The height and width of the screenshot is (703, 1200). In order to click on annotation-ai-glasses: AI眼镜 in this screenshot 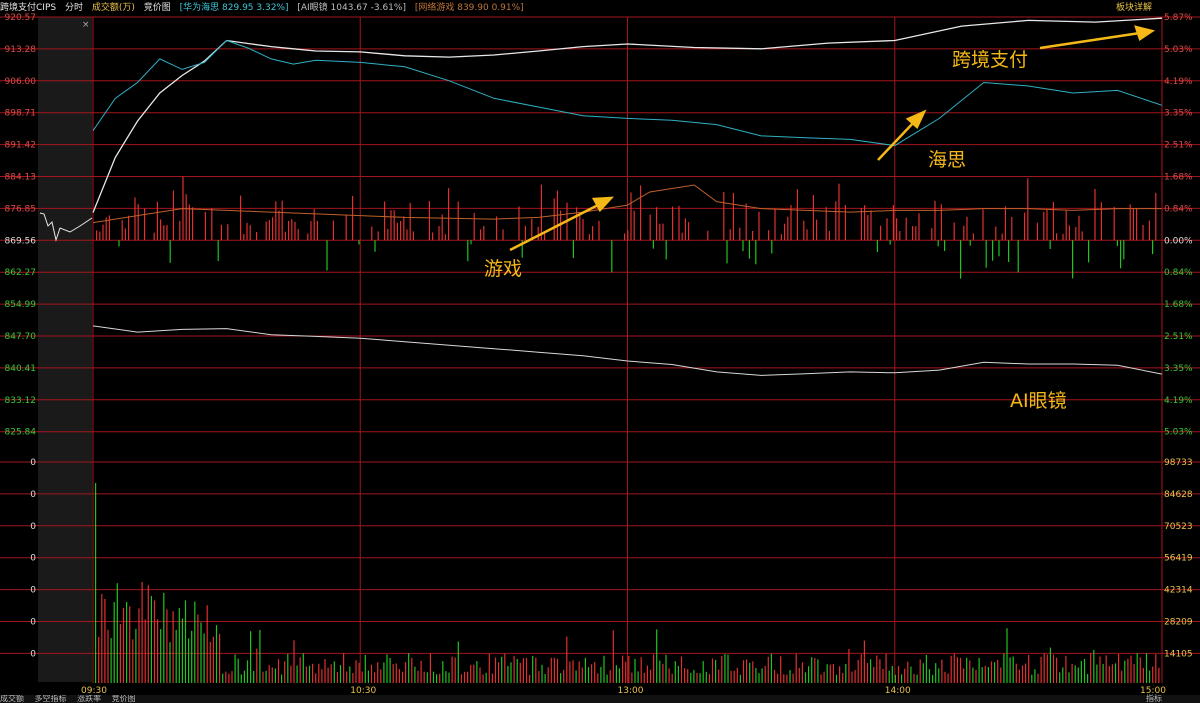, I will do `click(1038, 401)`.